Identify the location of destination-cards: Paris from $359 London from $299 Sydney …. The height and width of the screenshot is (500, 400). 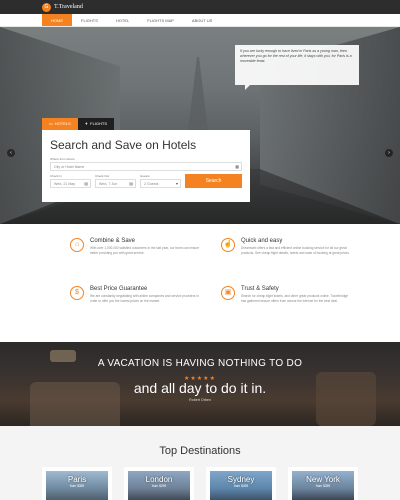
(200, 483).